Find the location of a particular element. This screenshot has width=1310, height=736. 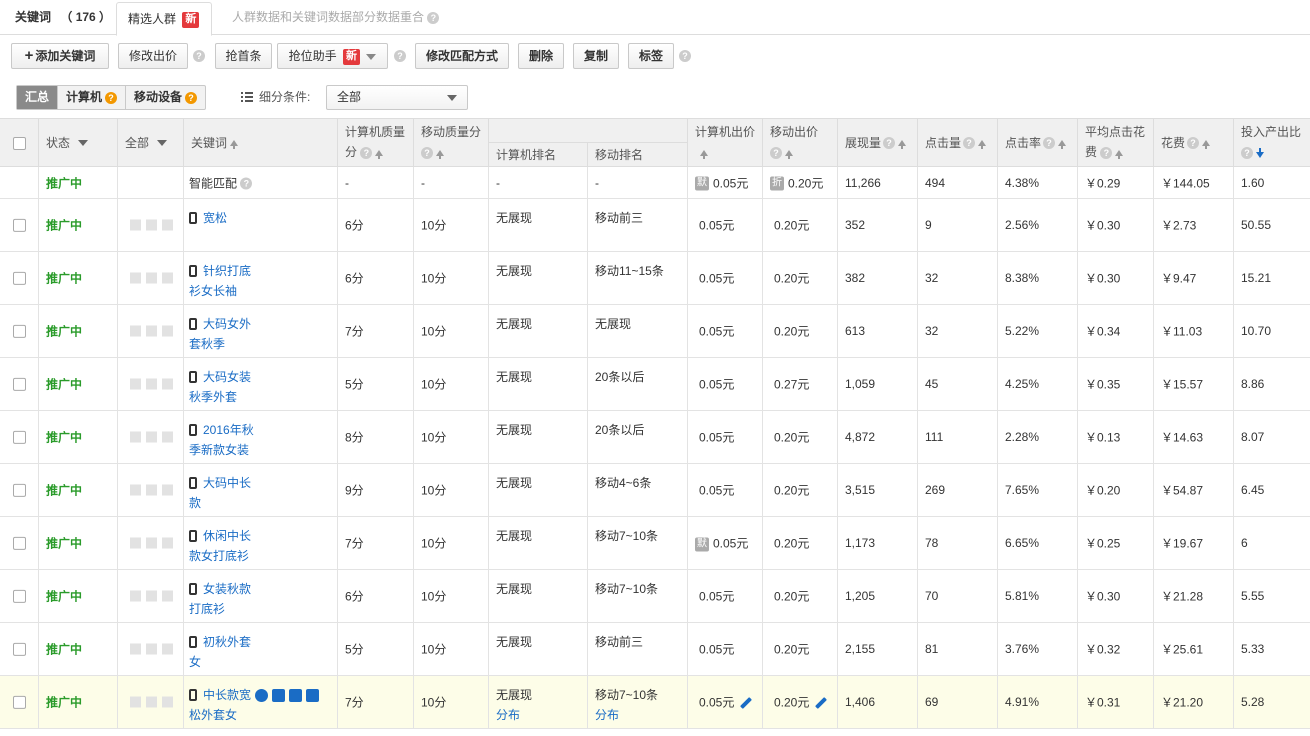

header-clicks: 点击量? is located at coordinates (958, 143).